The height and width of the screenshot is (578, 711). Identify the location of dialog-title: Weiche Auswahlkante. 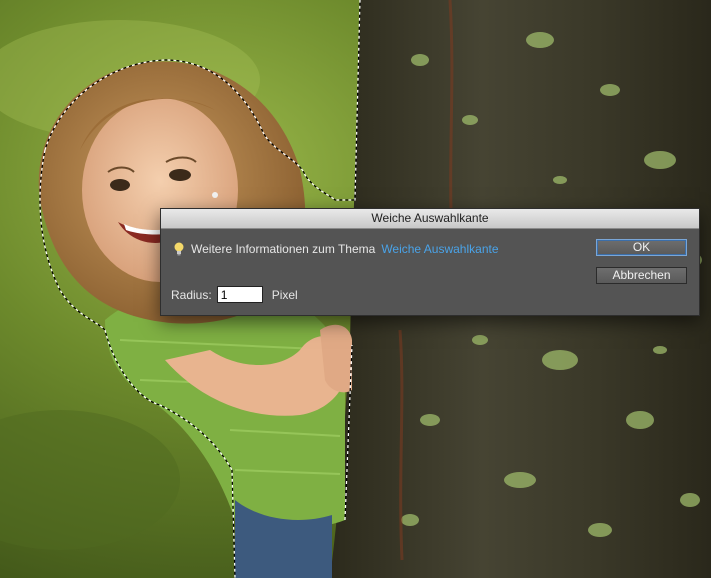
(430, 219).